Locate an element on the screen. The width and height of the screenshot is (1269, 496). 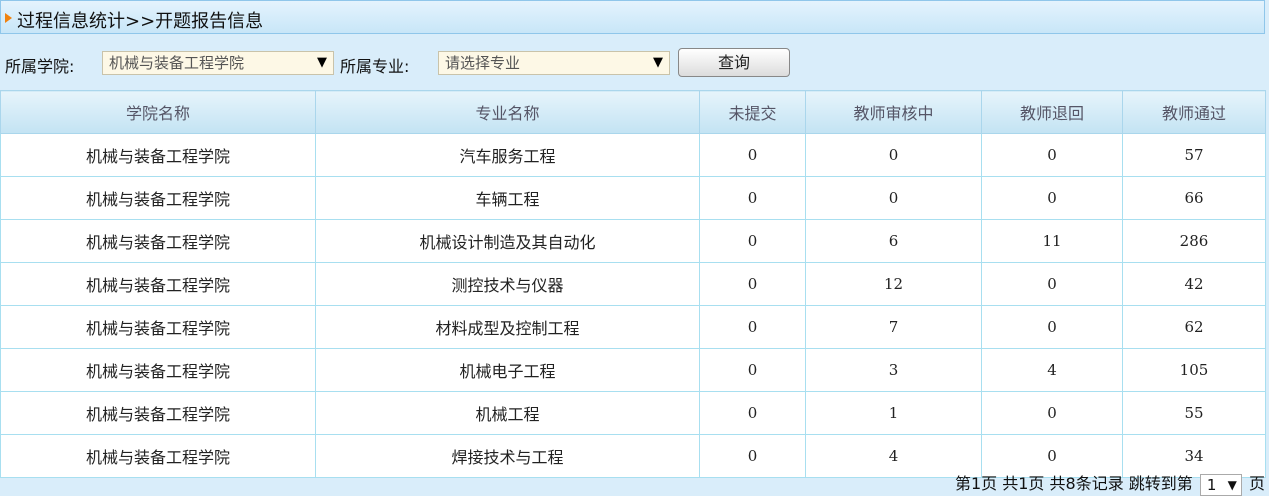
table-cell: 12 is located at coordinates (893, 284).